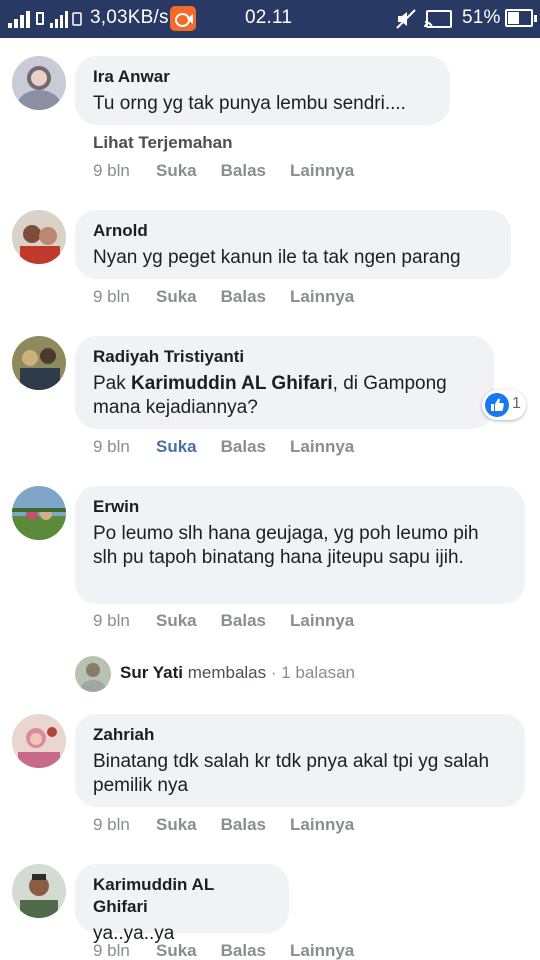 This screenshot has height=960, width=540. I want to click on status-bar: 3,03KB/s 02.11 51%, so click(270, 19).